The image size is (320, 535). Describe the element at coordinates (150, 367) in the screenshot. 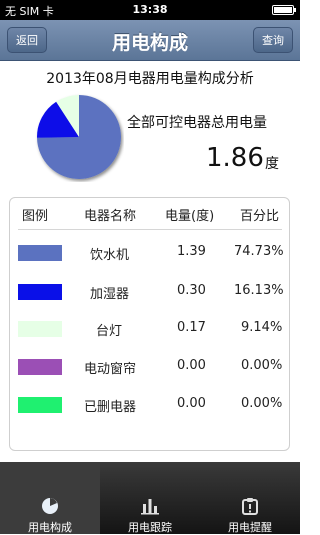

I see `table-row: 电动窗帘 0.00 0.00%` at that location.